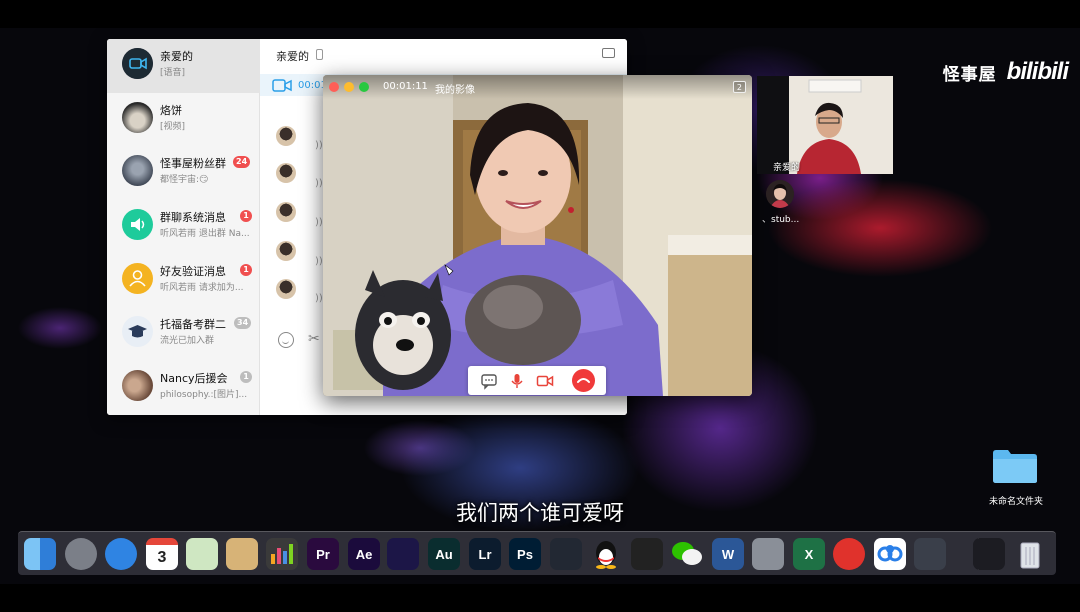 The image size is (1080, 612). What do you see at coordinates (193, 217) in the screenshot?
I see `conversation-name: 群聊系统消息` at bounding box center [193, 217].